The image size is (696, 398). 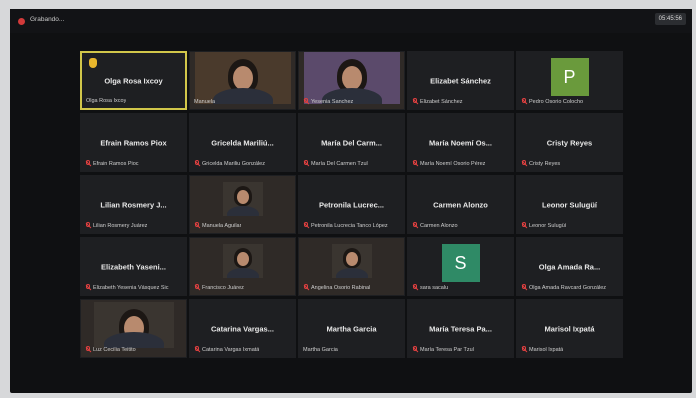 I want to click on name-bar: Manuela Aguilar, so click(x=242, y=225).